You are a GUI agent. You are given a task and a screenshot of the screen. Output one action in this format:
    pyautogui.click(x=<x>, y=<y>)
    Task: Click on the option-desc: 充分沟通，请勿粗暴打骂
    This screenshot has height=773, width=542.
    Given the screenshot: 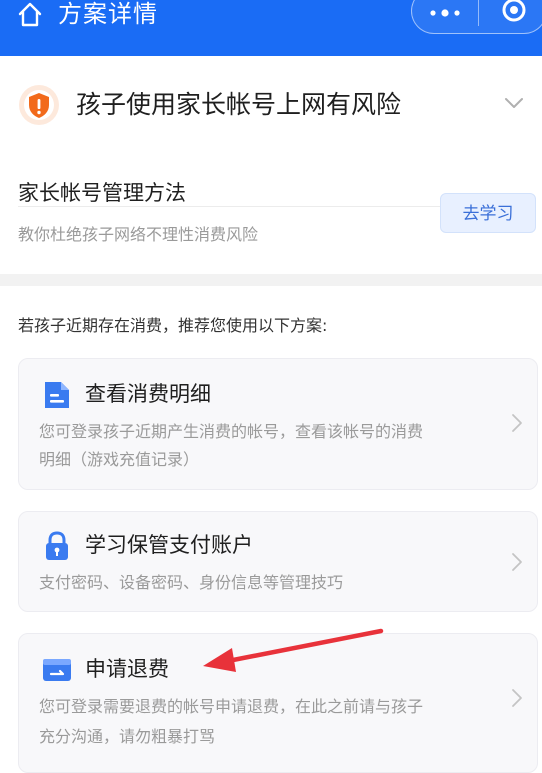 What is the action you would take?
    pyautogui.click(x=127, y=736)
    